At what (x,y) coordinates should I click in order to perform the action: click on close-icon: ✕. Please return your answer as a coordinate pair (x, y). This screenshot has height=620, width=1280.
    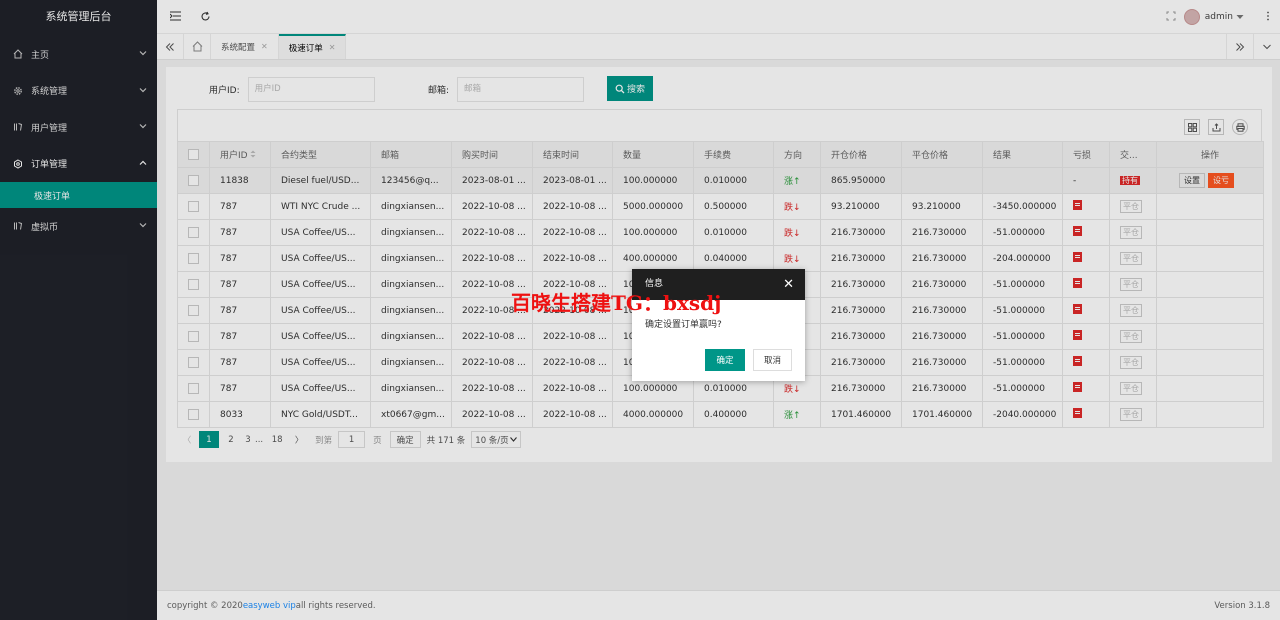
    Looking at the image, I should click on (788, 284).